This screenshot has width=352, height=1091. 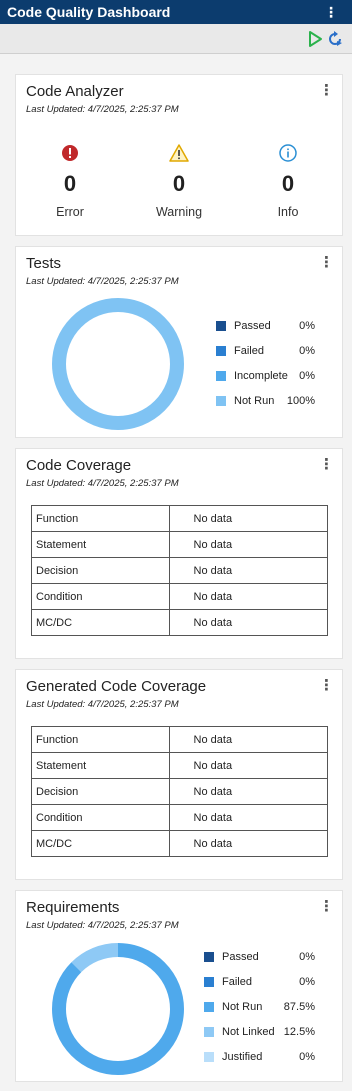 What do you see at coordinates (315, 39) in the screenshot?
I see `run-icon` at bounding box center [315, 39].